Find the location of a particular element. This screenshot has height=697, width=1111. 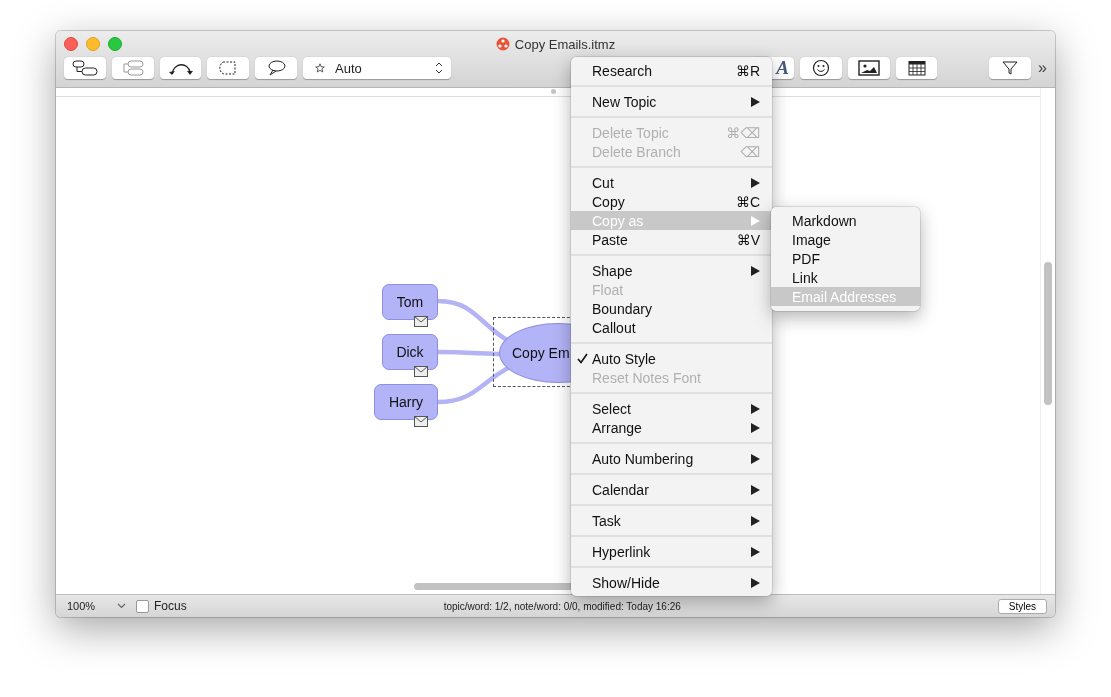

relationship-button is located at coordinates (180, 68).